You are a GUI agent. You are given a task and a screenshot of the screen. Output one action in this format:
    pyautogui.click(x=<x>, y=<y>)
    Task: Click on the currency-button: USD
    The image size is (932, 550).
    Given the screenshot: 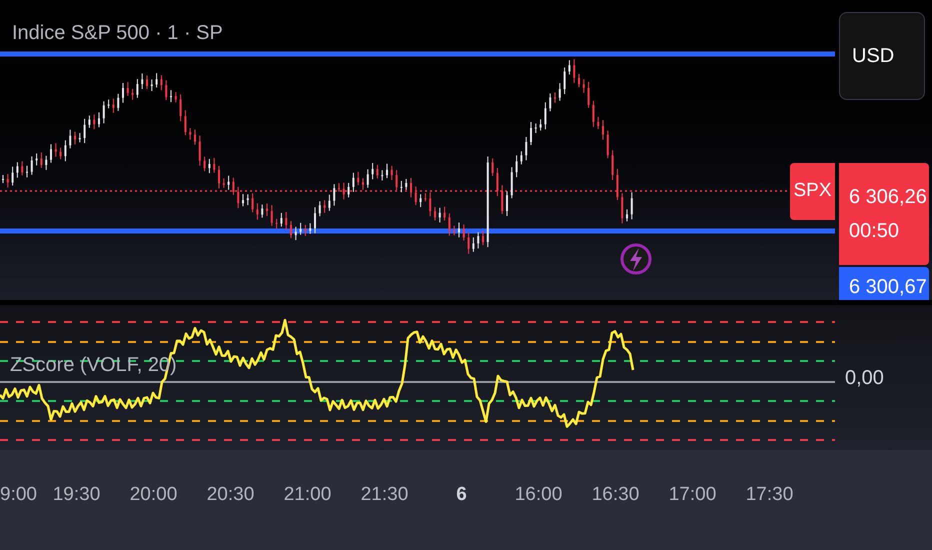 What is the action you would take?
    pyautogui.click(x=882, y=56)
    